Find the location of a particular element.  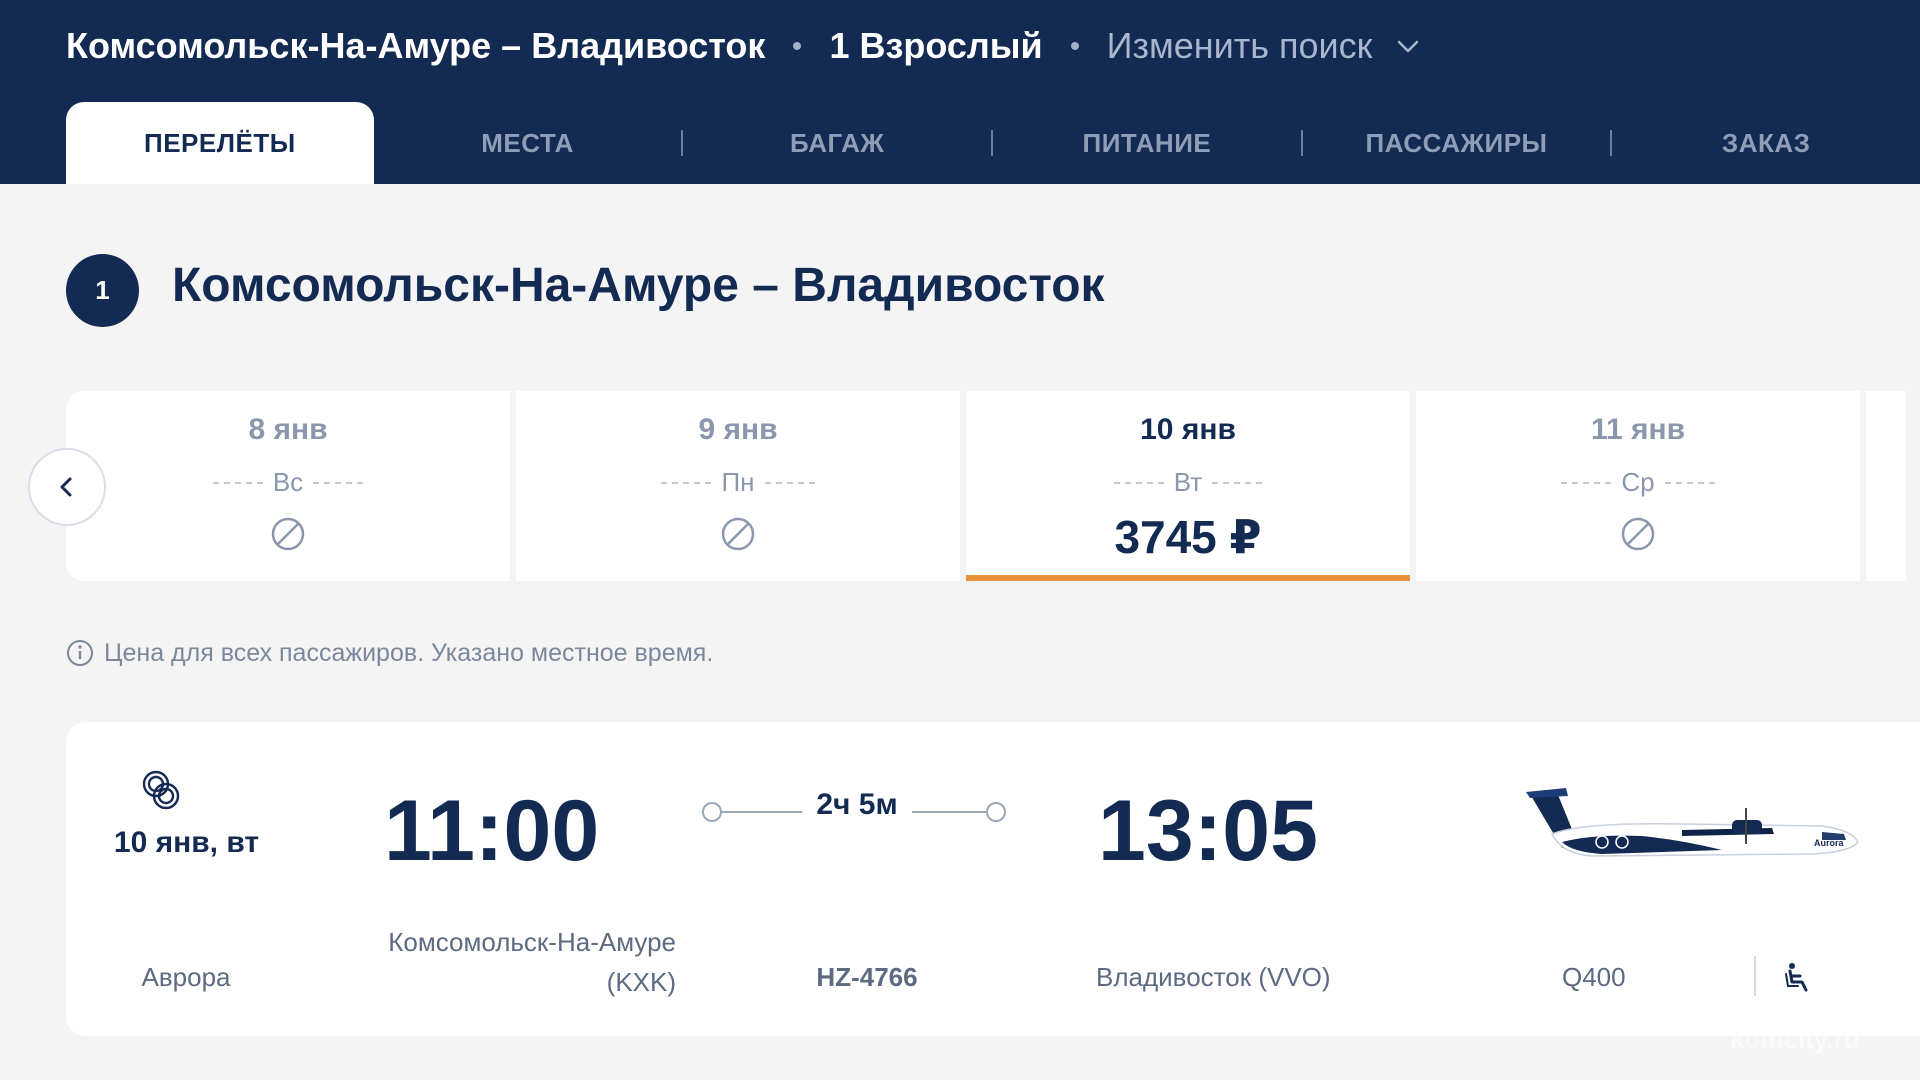

weekday-row: Вс is located at coordinates (288, 482).